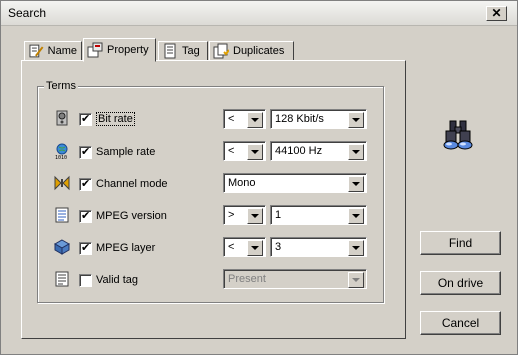 The height and width of the screenshot is (355, 518). I want to click on cancel-button: Cancel, so click(460, 323).